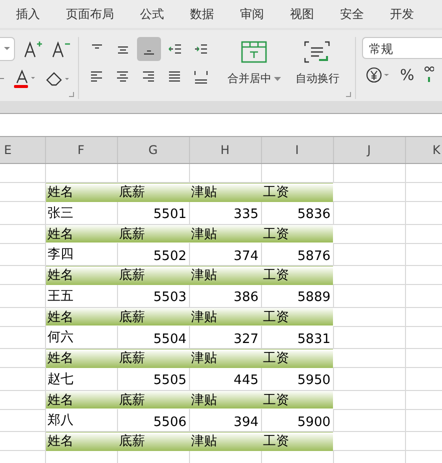 This screenshot has width=442, height=463. What do you see at coordinates (153, 295) in the screenshot?
I see `table-cell: 5503` at bounding box center [153, 295].